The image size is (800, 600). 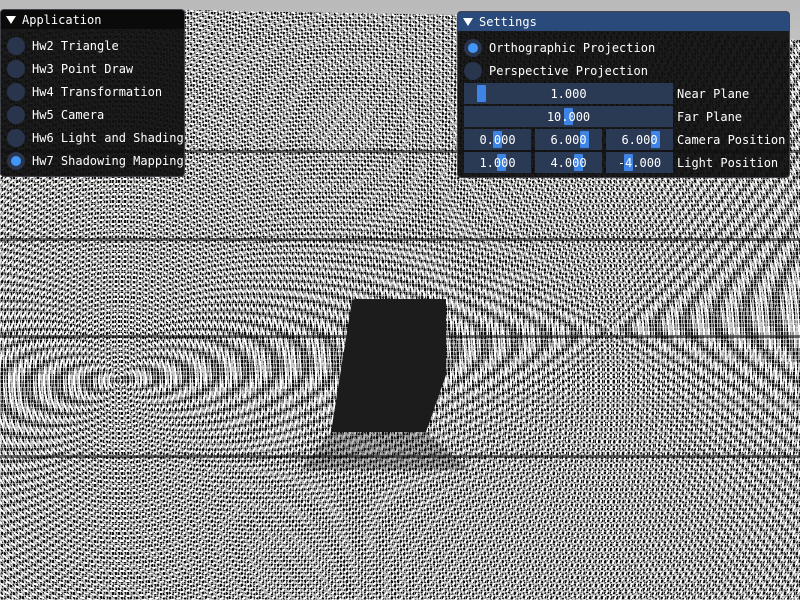 I want to click on slider-value: 4.000, so click(x=568, y=162).